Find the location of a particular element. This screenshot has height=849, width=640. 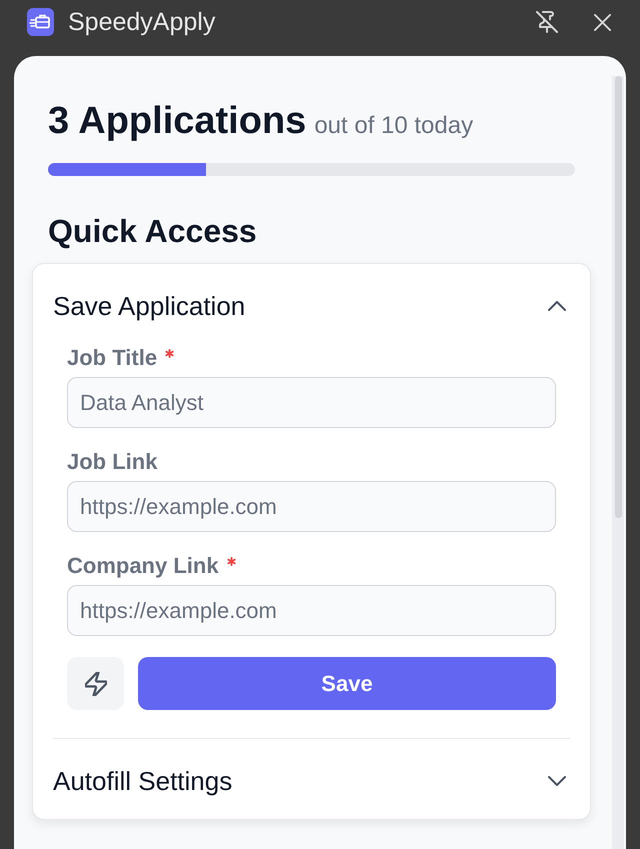

pin-off-icon is located at coordinates (547, 22).